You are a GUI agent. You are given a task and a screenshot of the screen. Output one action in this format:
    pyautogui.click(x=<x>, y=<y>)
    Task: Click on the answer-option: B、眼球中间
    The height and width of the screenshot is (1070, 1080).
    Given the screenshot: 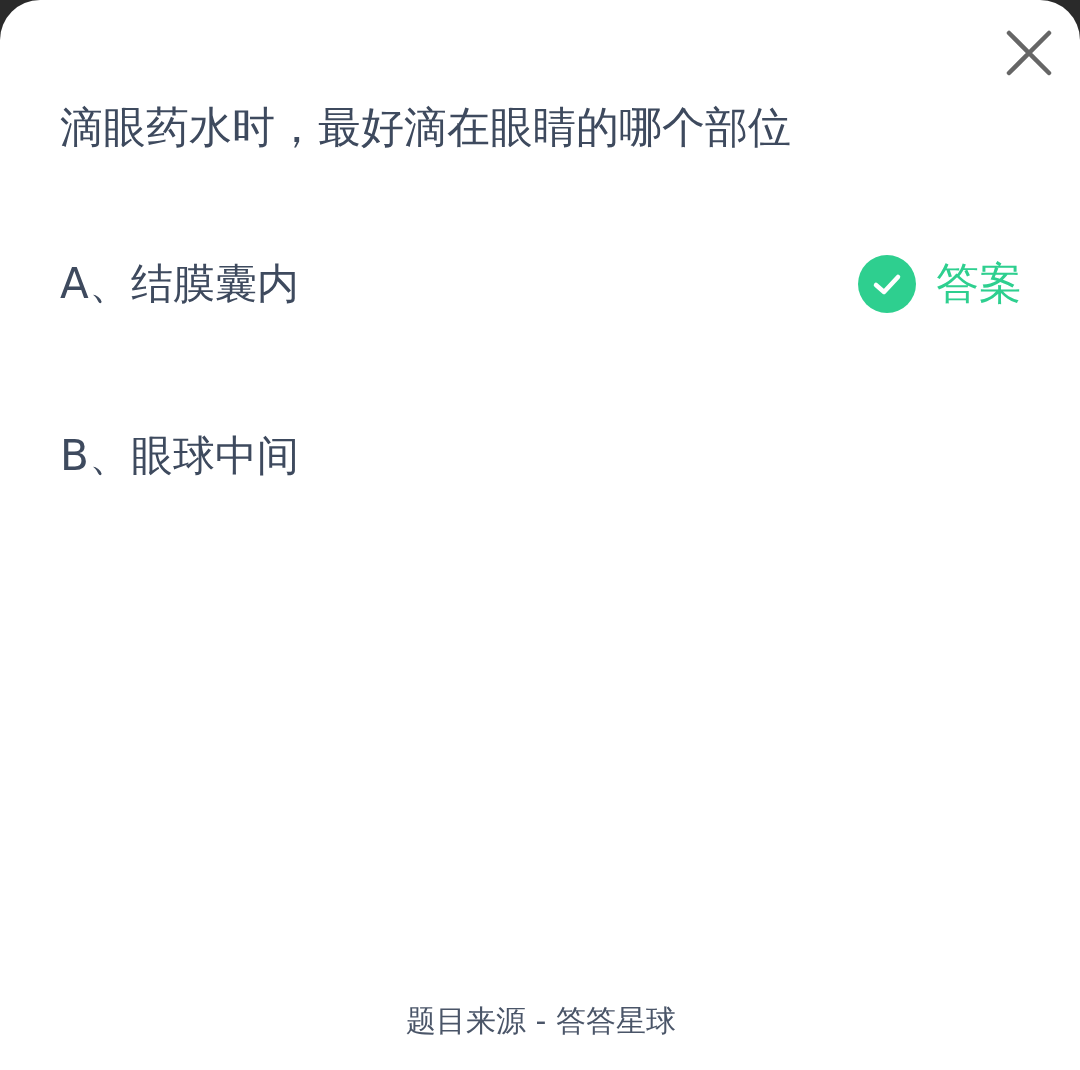 What is the action you would take?
    pyautogui.click(x=179, y=456)
    